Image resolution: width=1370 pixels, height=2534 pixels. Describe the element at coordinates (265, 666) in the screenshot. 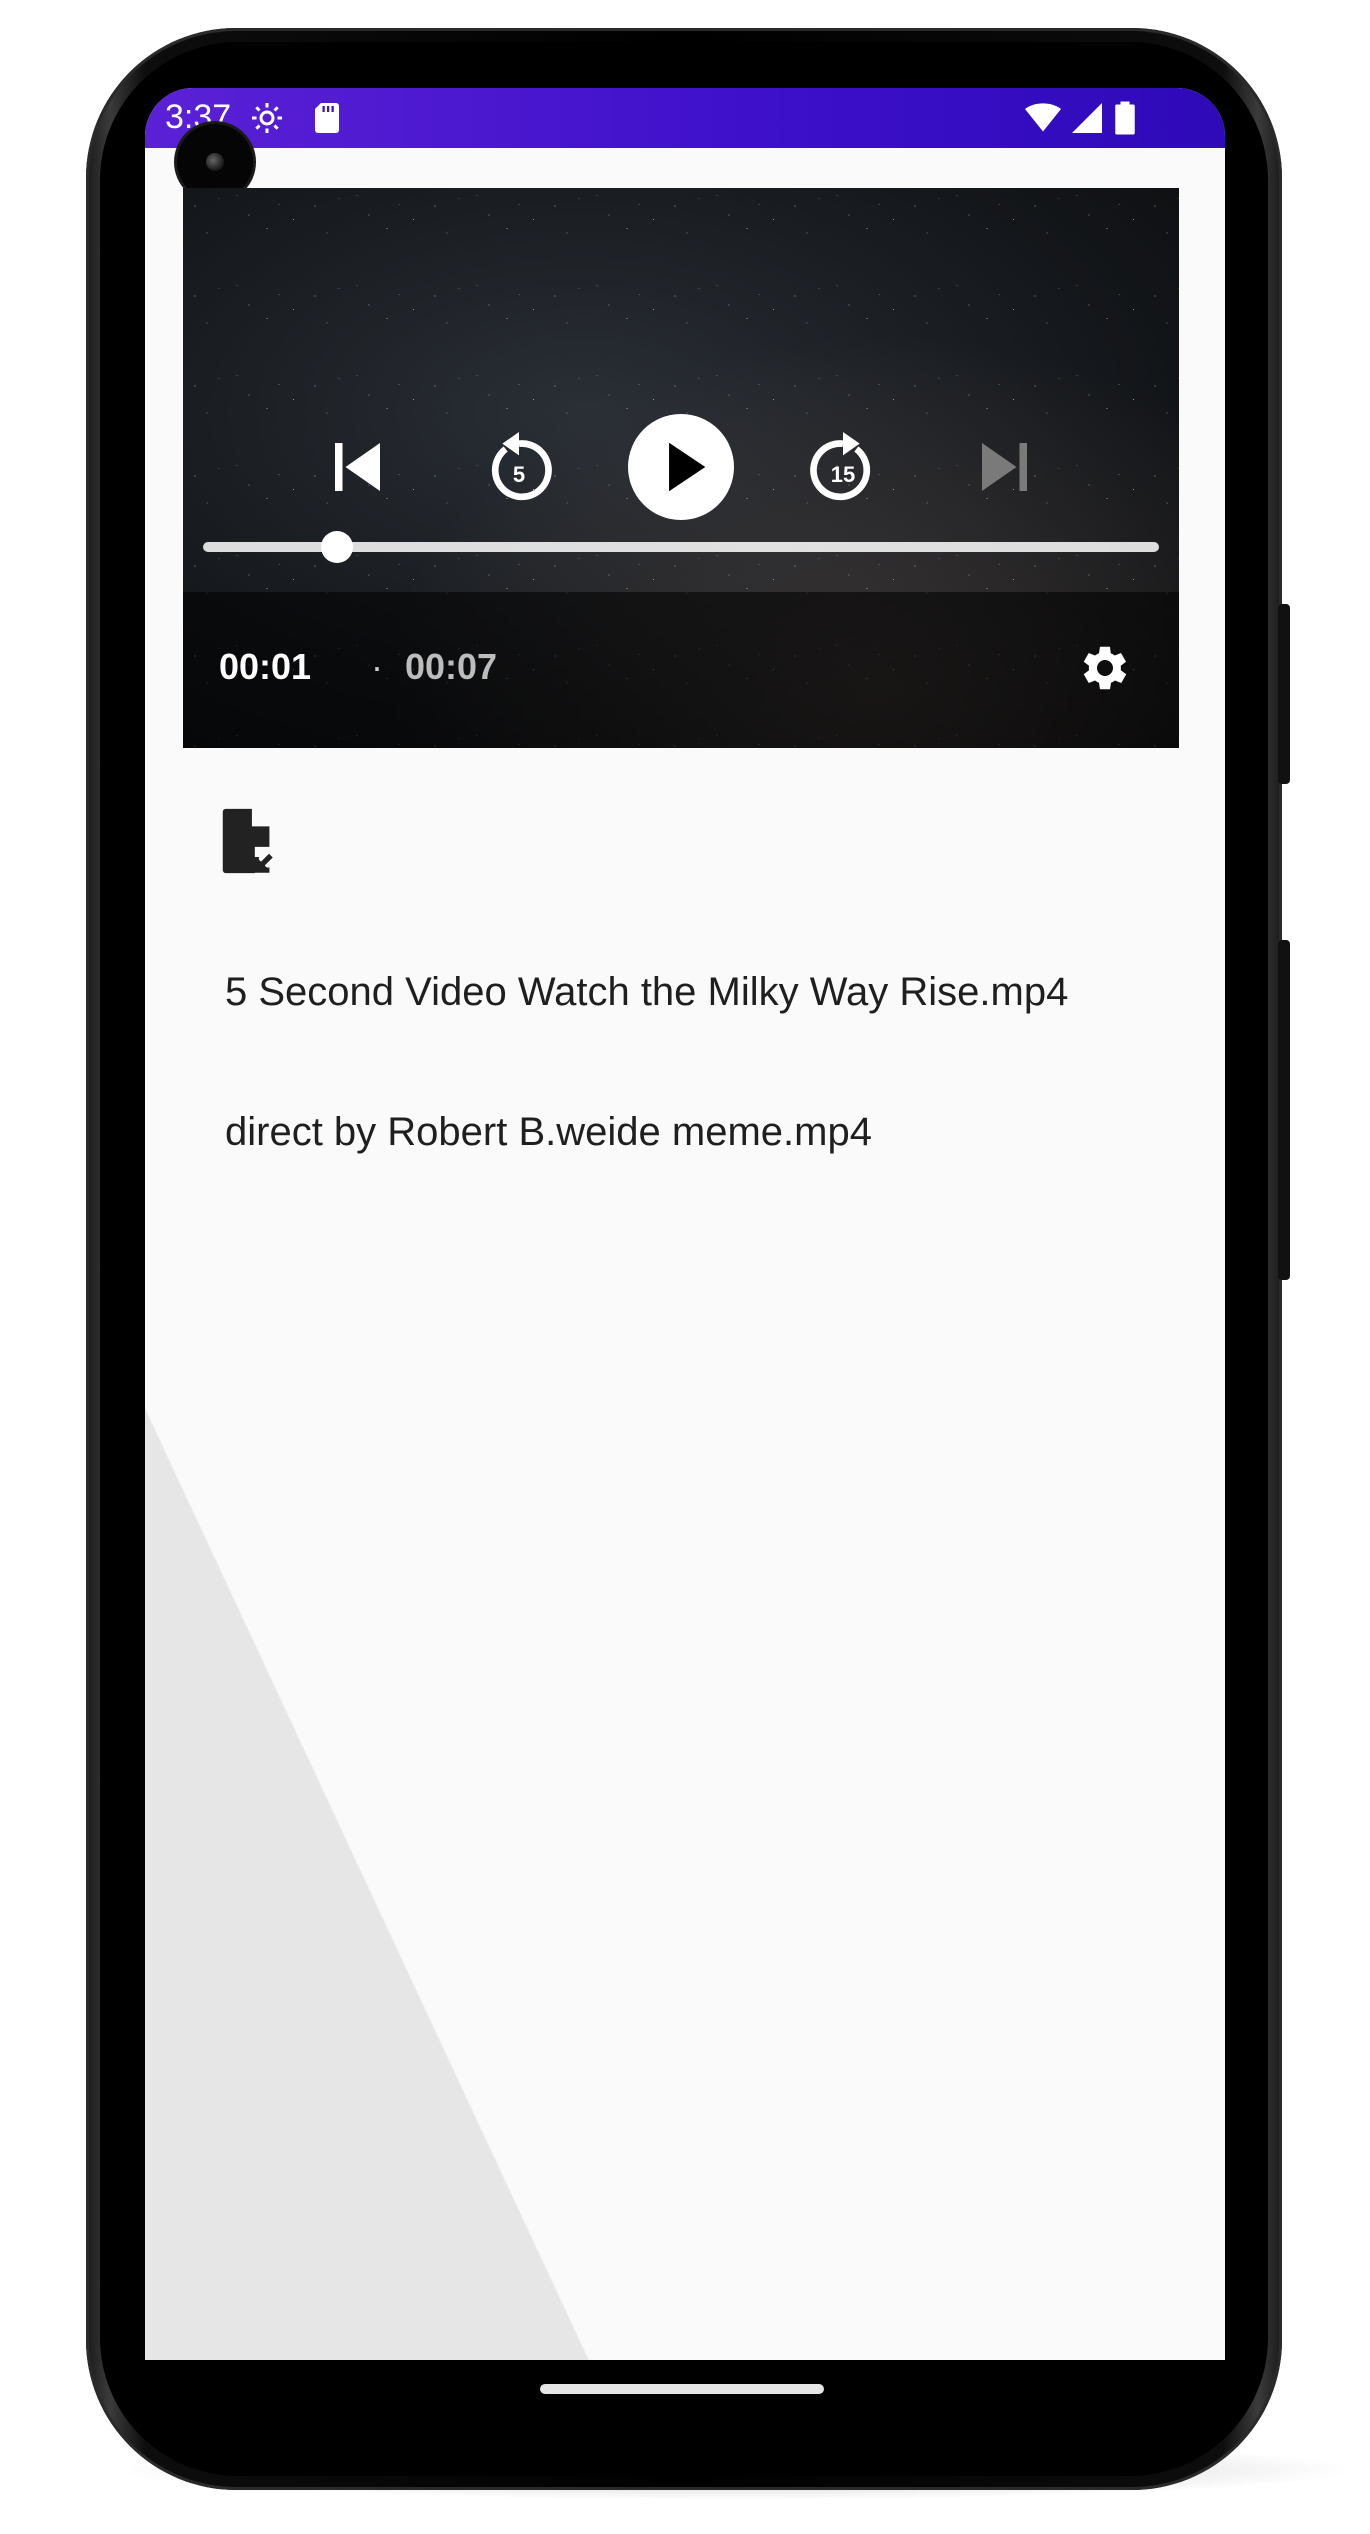

I see `current-time: 00:01` at that location.